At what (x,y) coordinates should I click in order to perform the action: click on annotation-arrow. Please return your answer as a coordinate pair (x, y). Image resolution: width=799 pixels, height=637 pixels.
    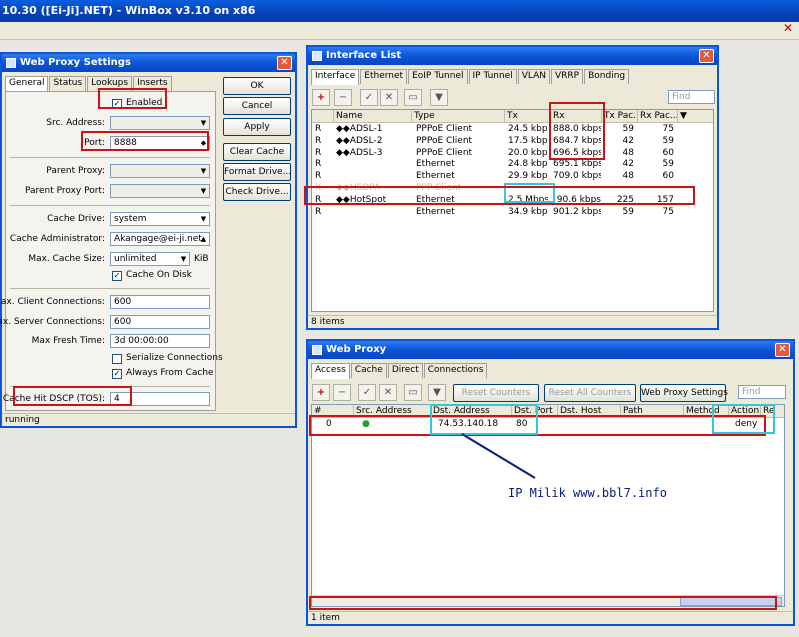
    Looking at the image, I should click on (498, 456).